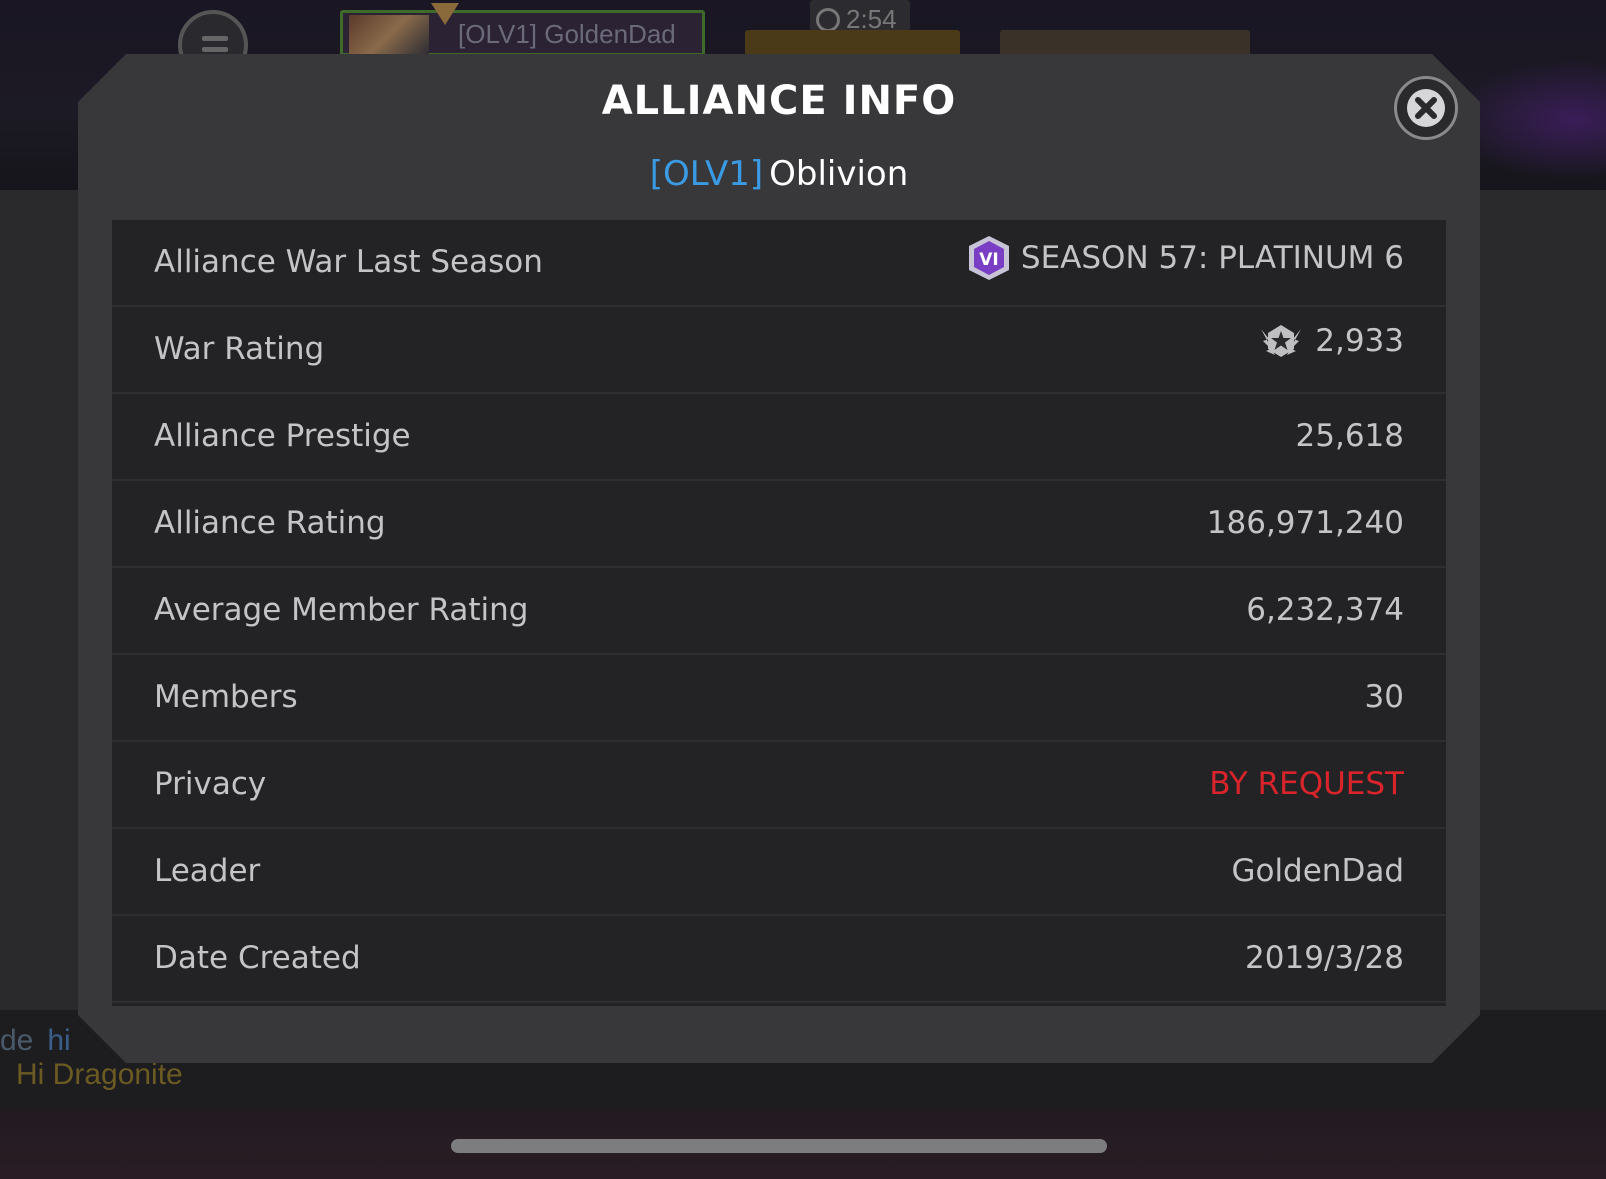 This screenshot has width=1606, height=1179. What do you see at coordinates (389, 35) in the screenshot?
I see `player-avatar` at bounding box center [389, 35].